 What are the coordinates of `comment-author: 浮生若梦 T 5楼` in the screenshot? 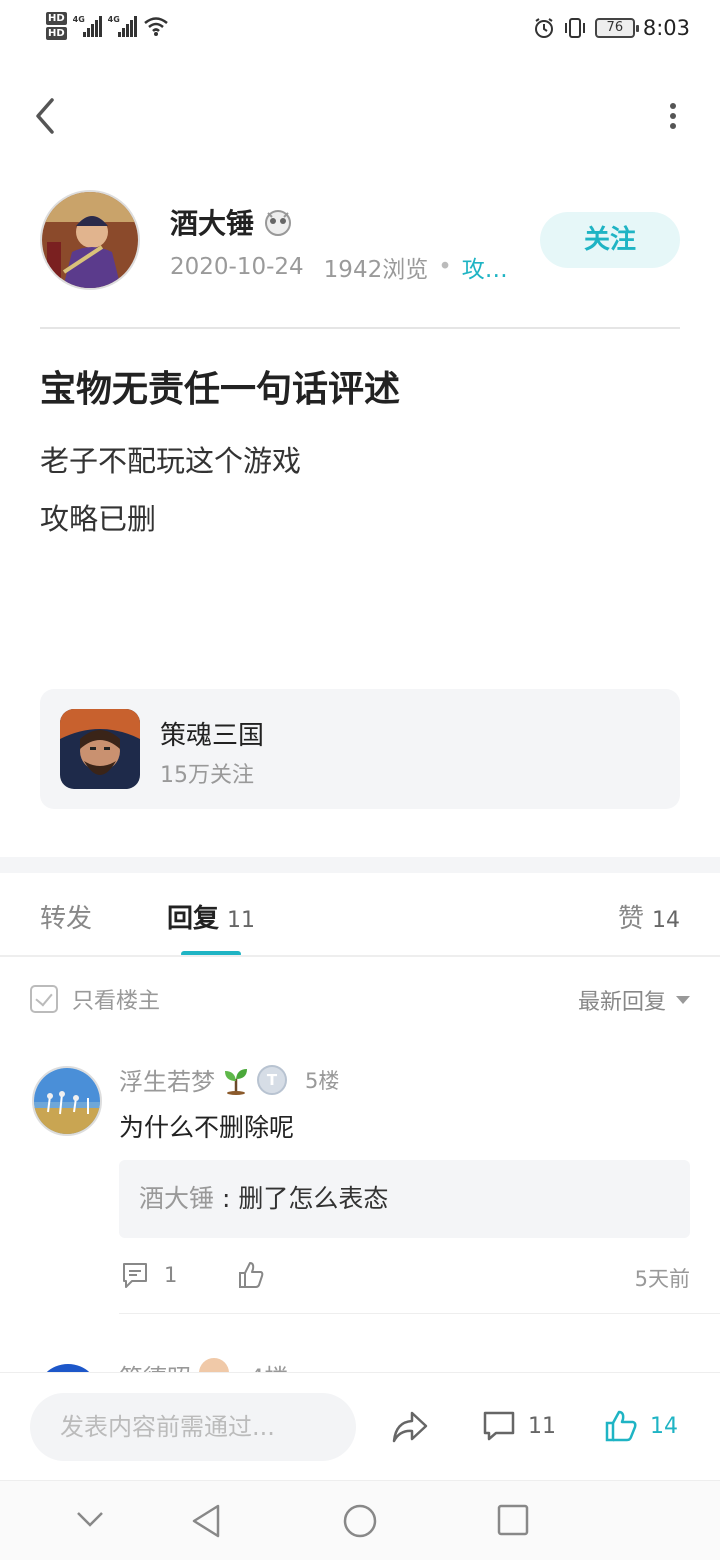 It's located at (229, 1079).